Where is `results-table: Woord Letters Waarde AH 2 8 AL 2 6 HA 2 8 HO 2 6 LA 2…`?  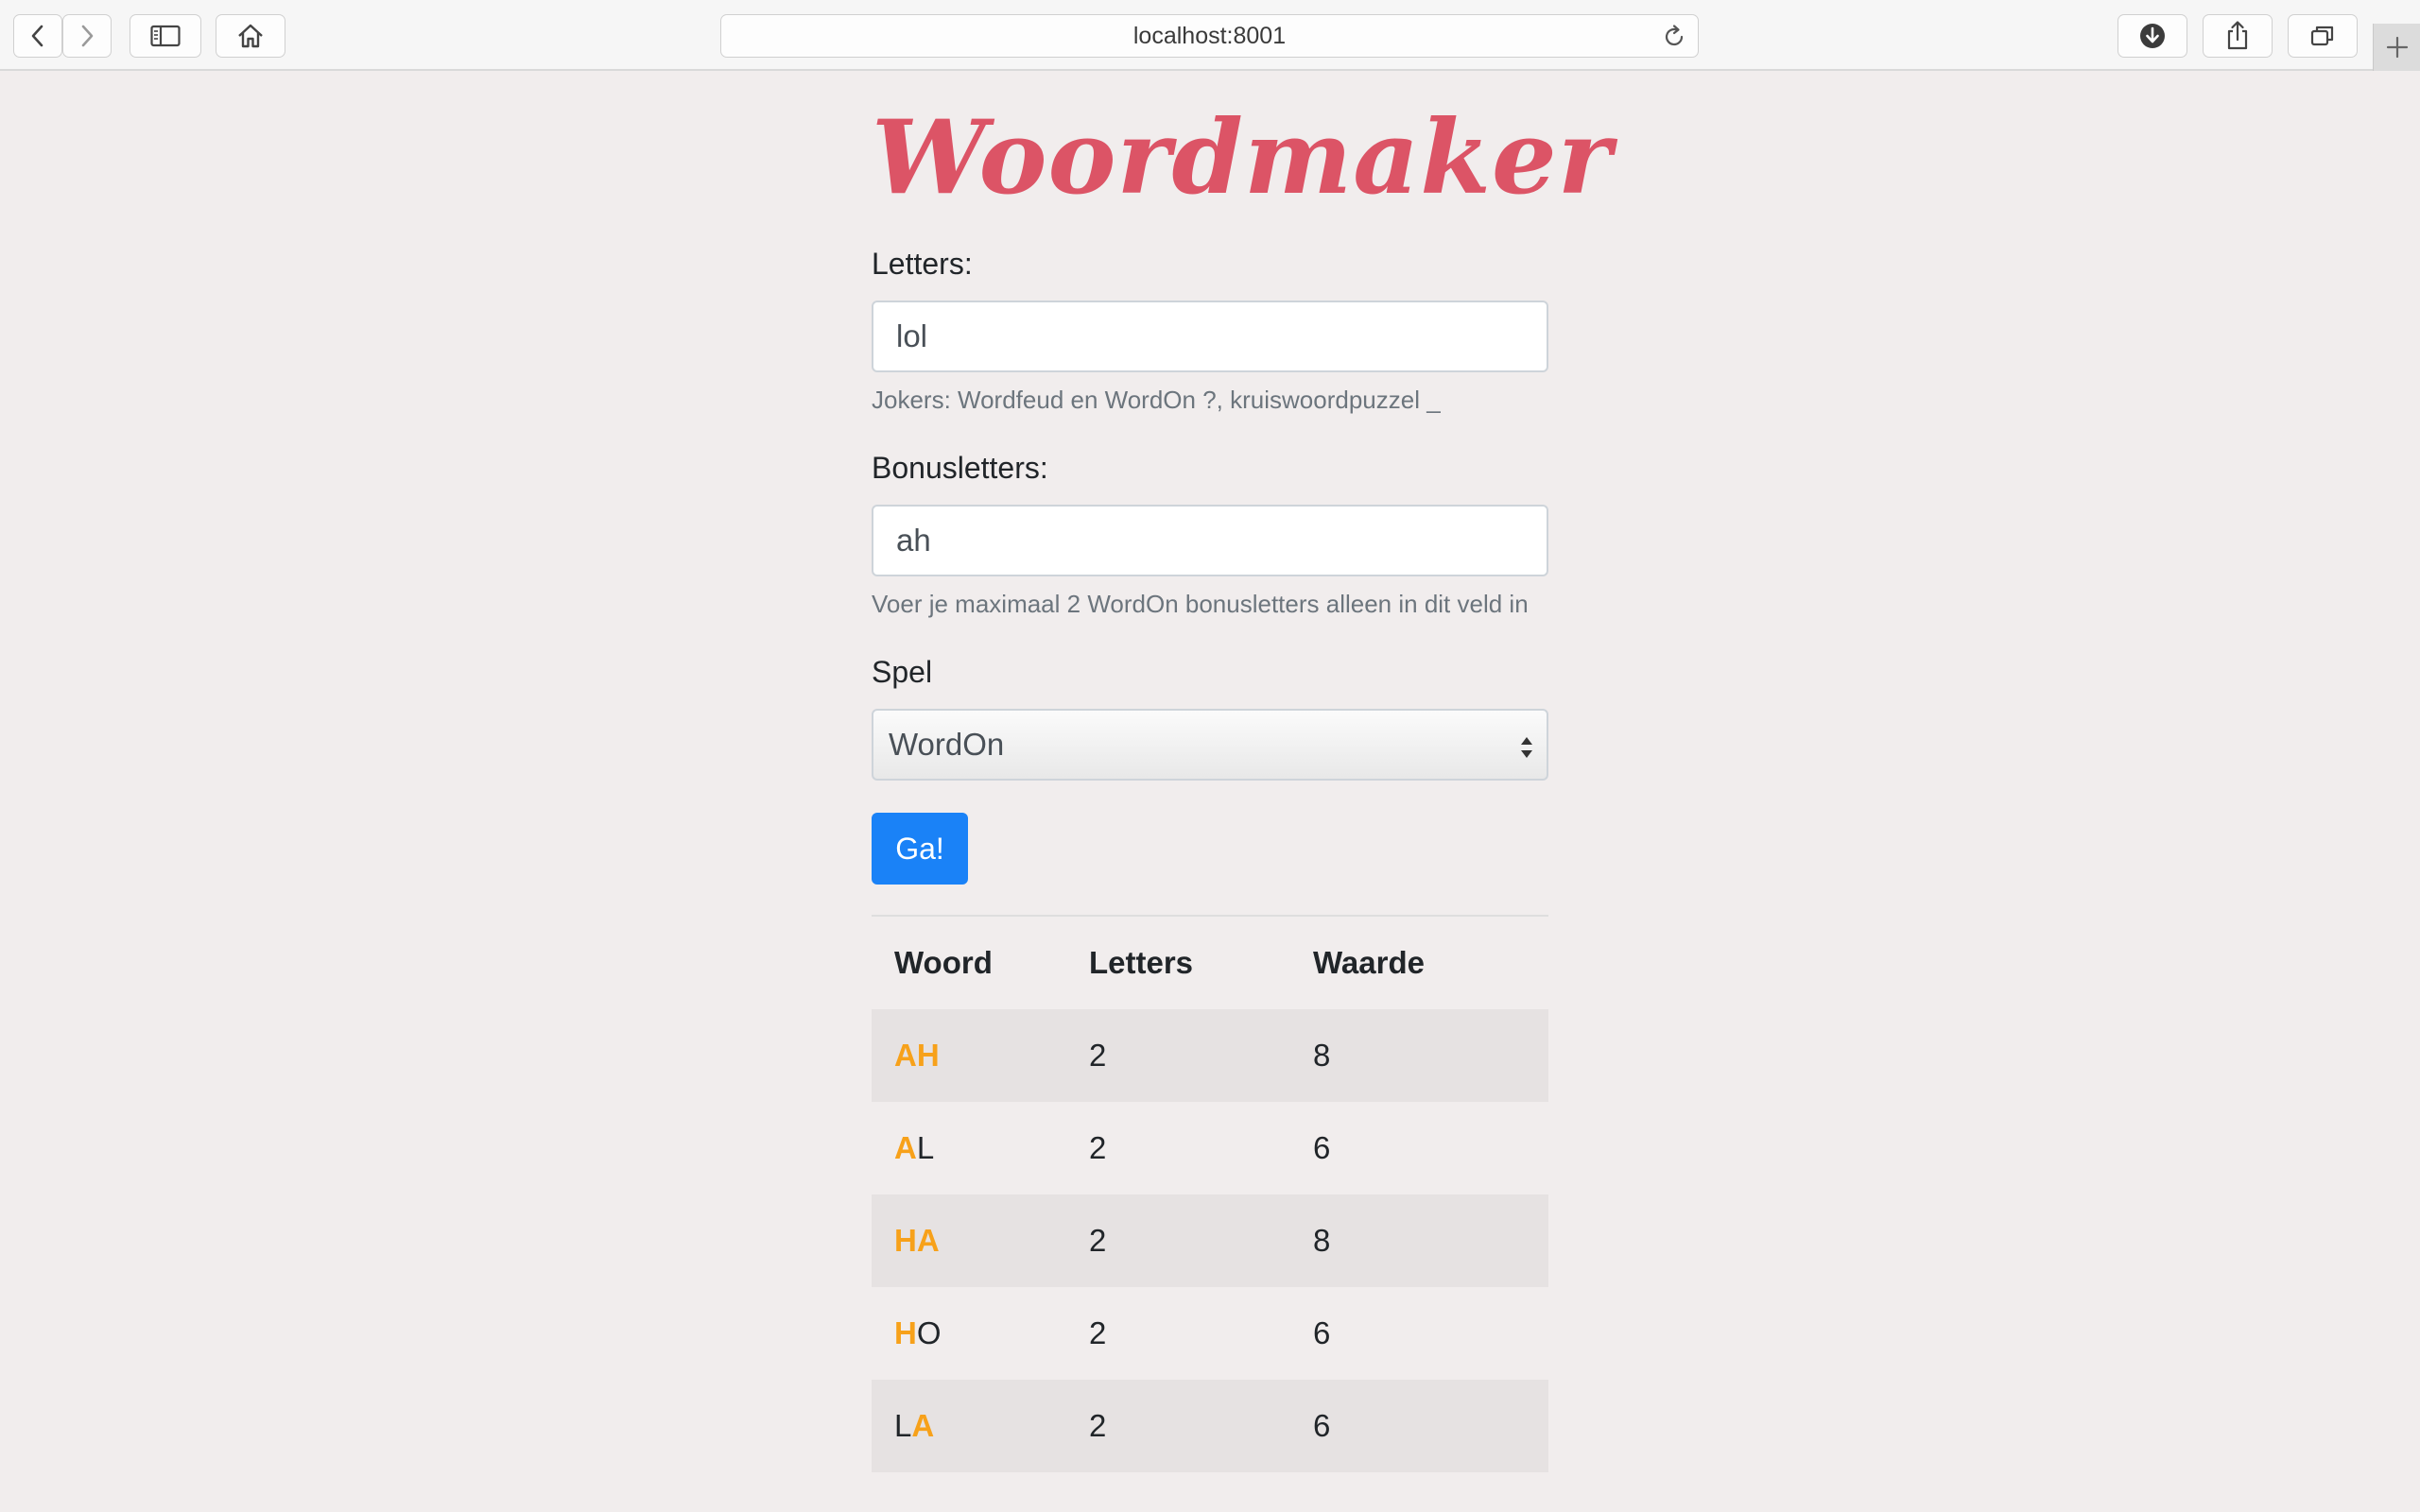
results-table: Woord Letters Waarde AH 2 8 AL 2 6 HA 2 8 HO 2 6 LA 2… is located at coordinates (1210, 1194).